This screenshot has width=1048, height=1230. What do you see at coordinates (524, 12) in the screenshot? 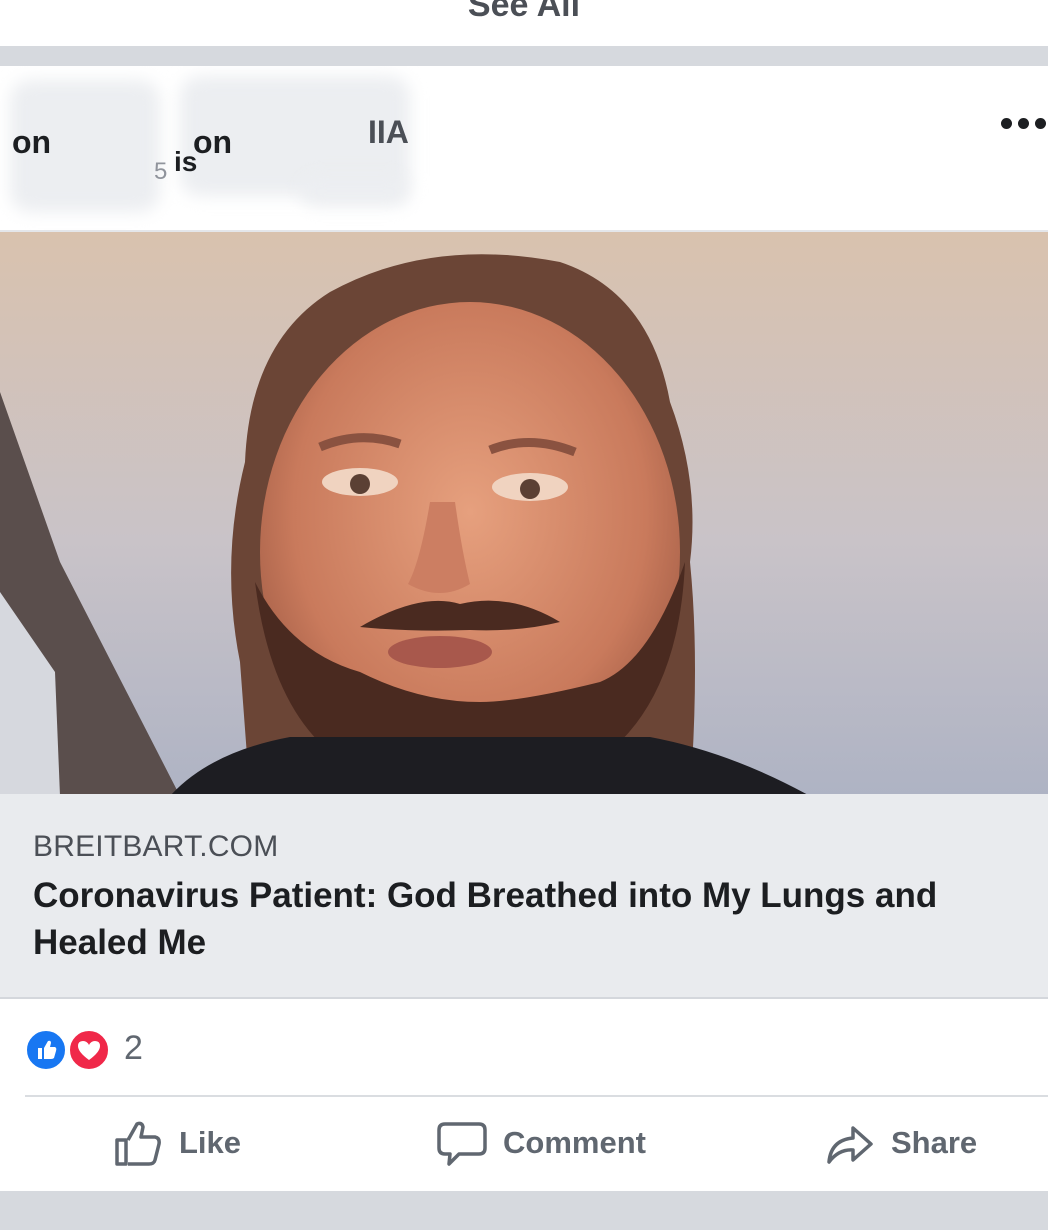
I see `see-all-link: See All` at bounding box center [524, 12].